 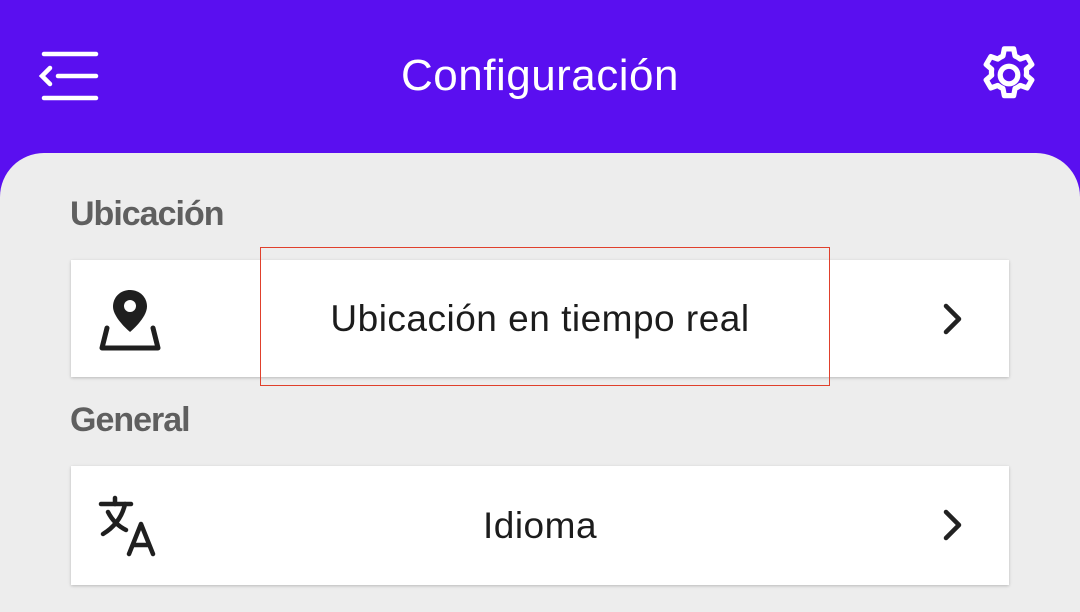 What do you see at coordinates (130, 420) in the screenshot?
I see `section-heading-general: General` at bounding box center [130, 420].